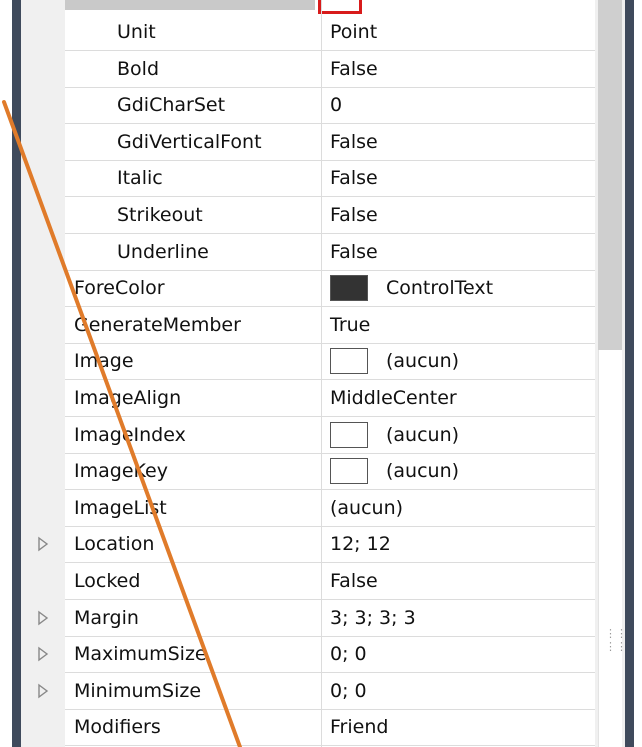 Image resolution: width=642 pixels, height=747 pixels. I want to click on property-name: Underline, so click(163, 251).